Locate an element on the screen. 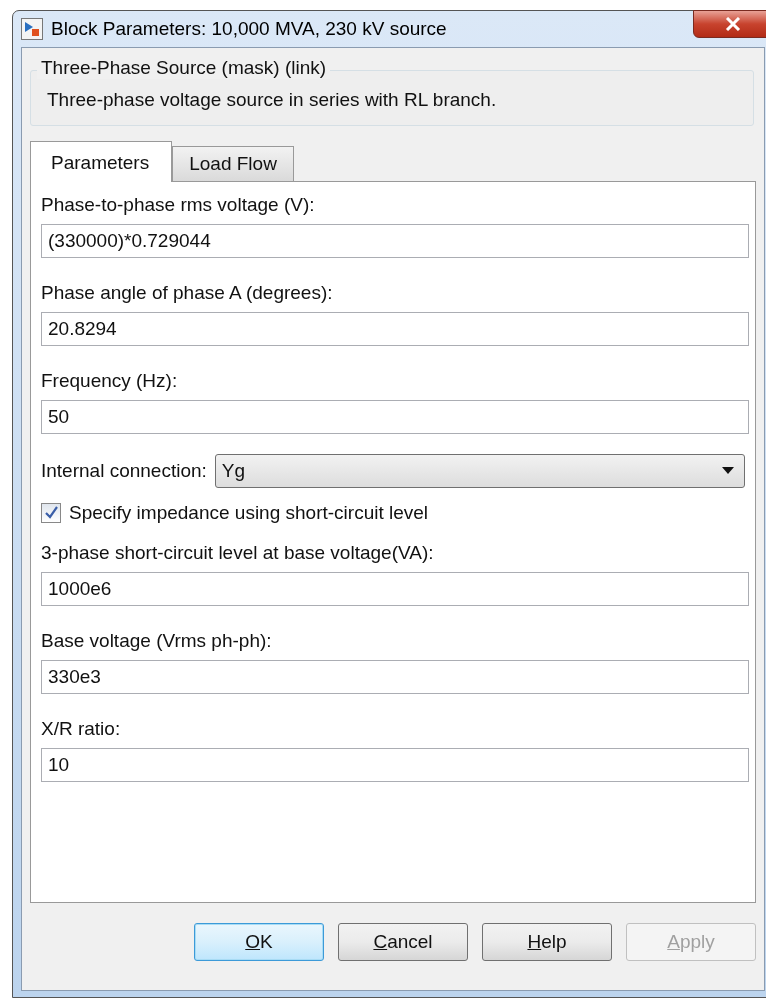 The image size is (766, 1003). field-label: Phase angle of phase A (degrees): is located at coordinates (187, 293).